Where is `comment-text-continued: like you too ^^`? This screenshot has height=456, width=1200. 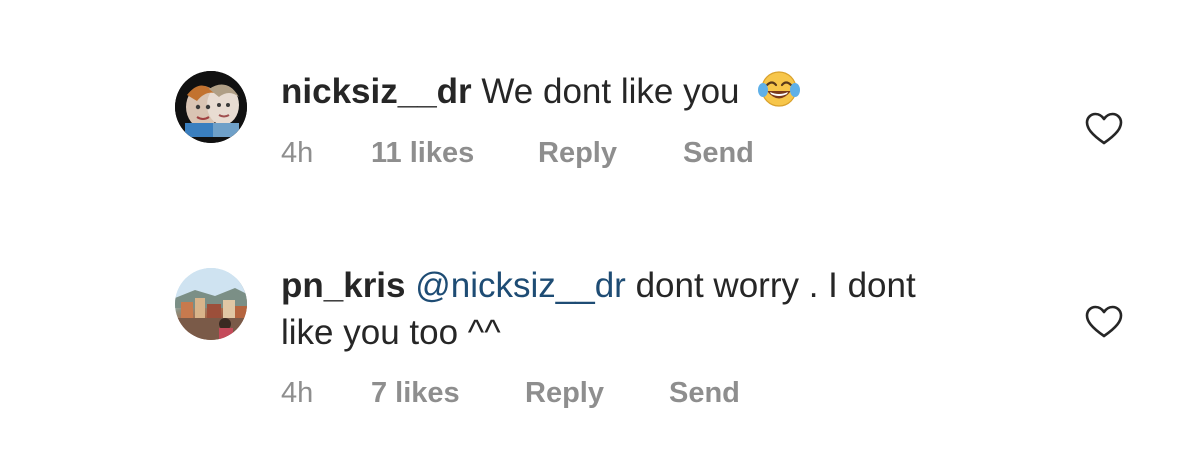 comment-text-continued: like you too ^^ is located at coordinates (391, 333).